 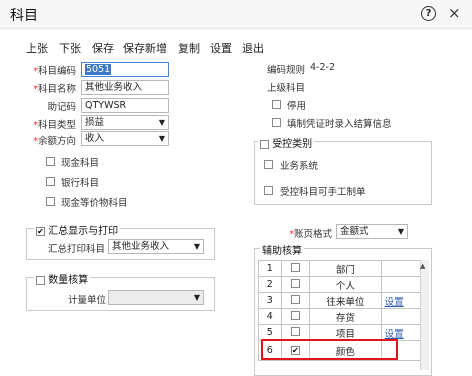 What do you see at coordinates (299, 166) in the screenshot?
I see `business-label: 业务系统` at bounding box center [299, 166].